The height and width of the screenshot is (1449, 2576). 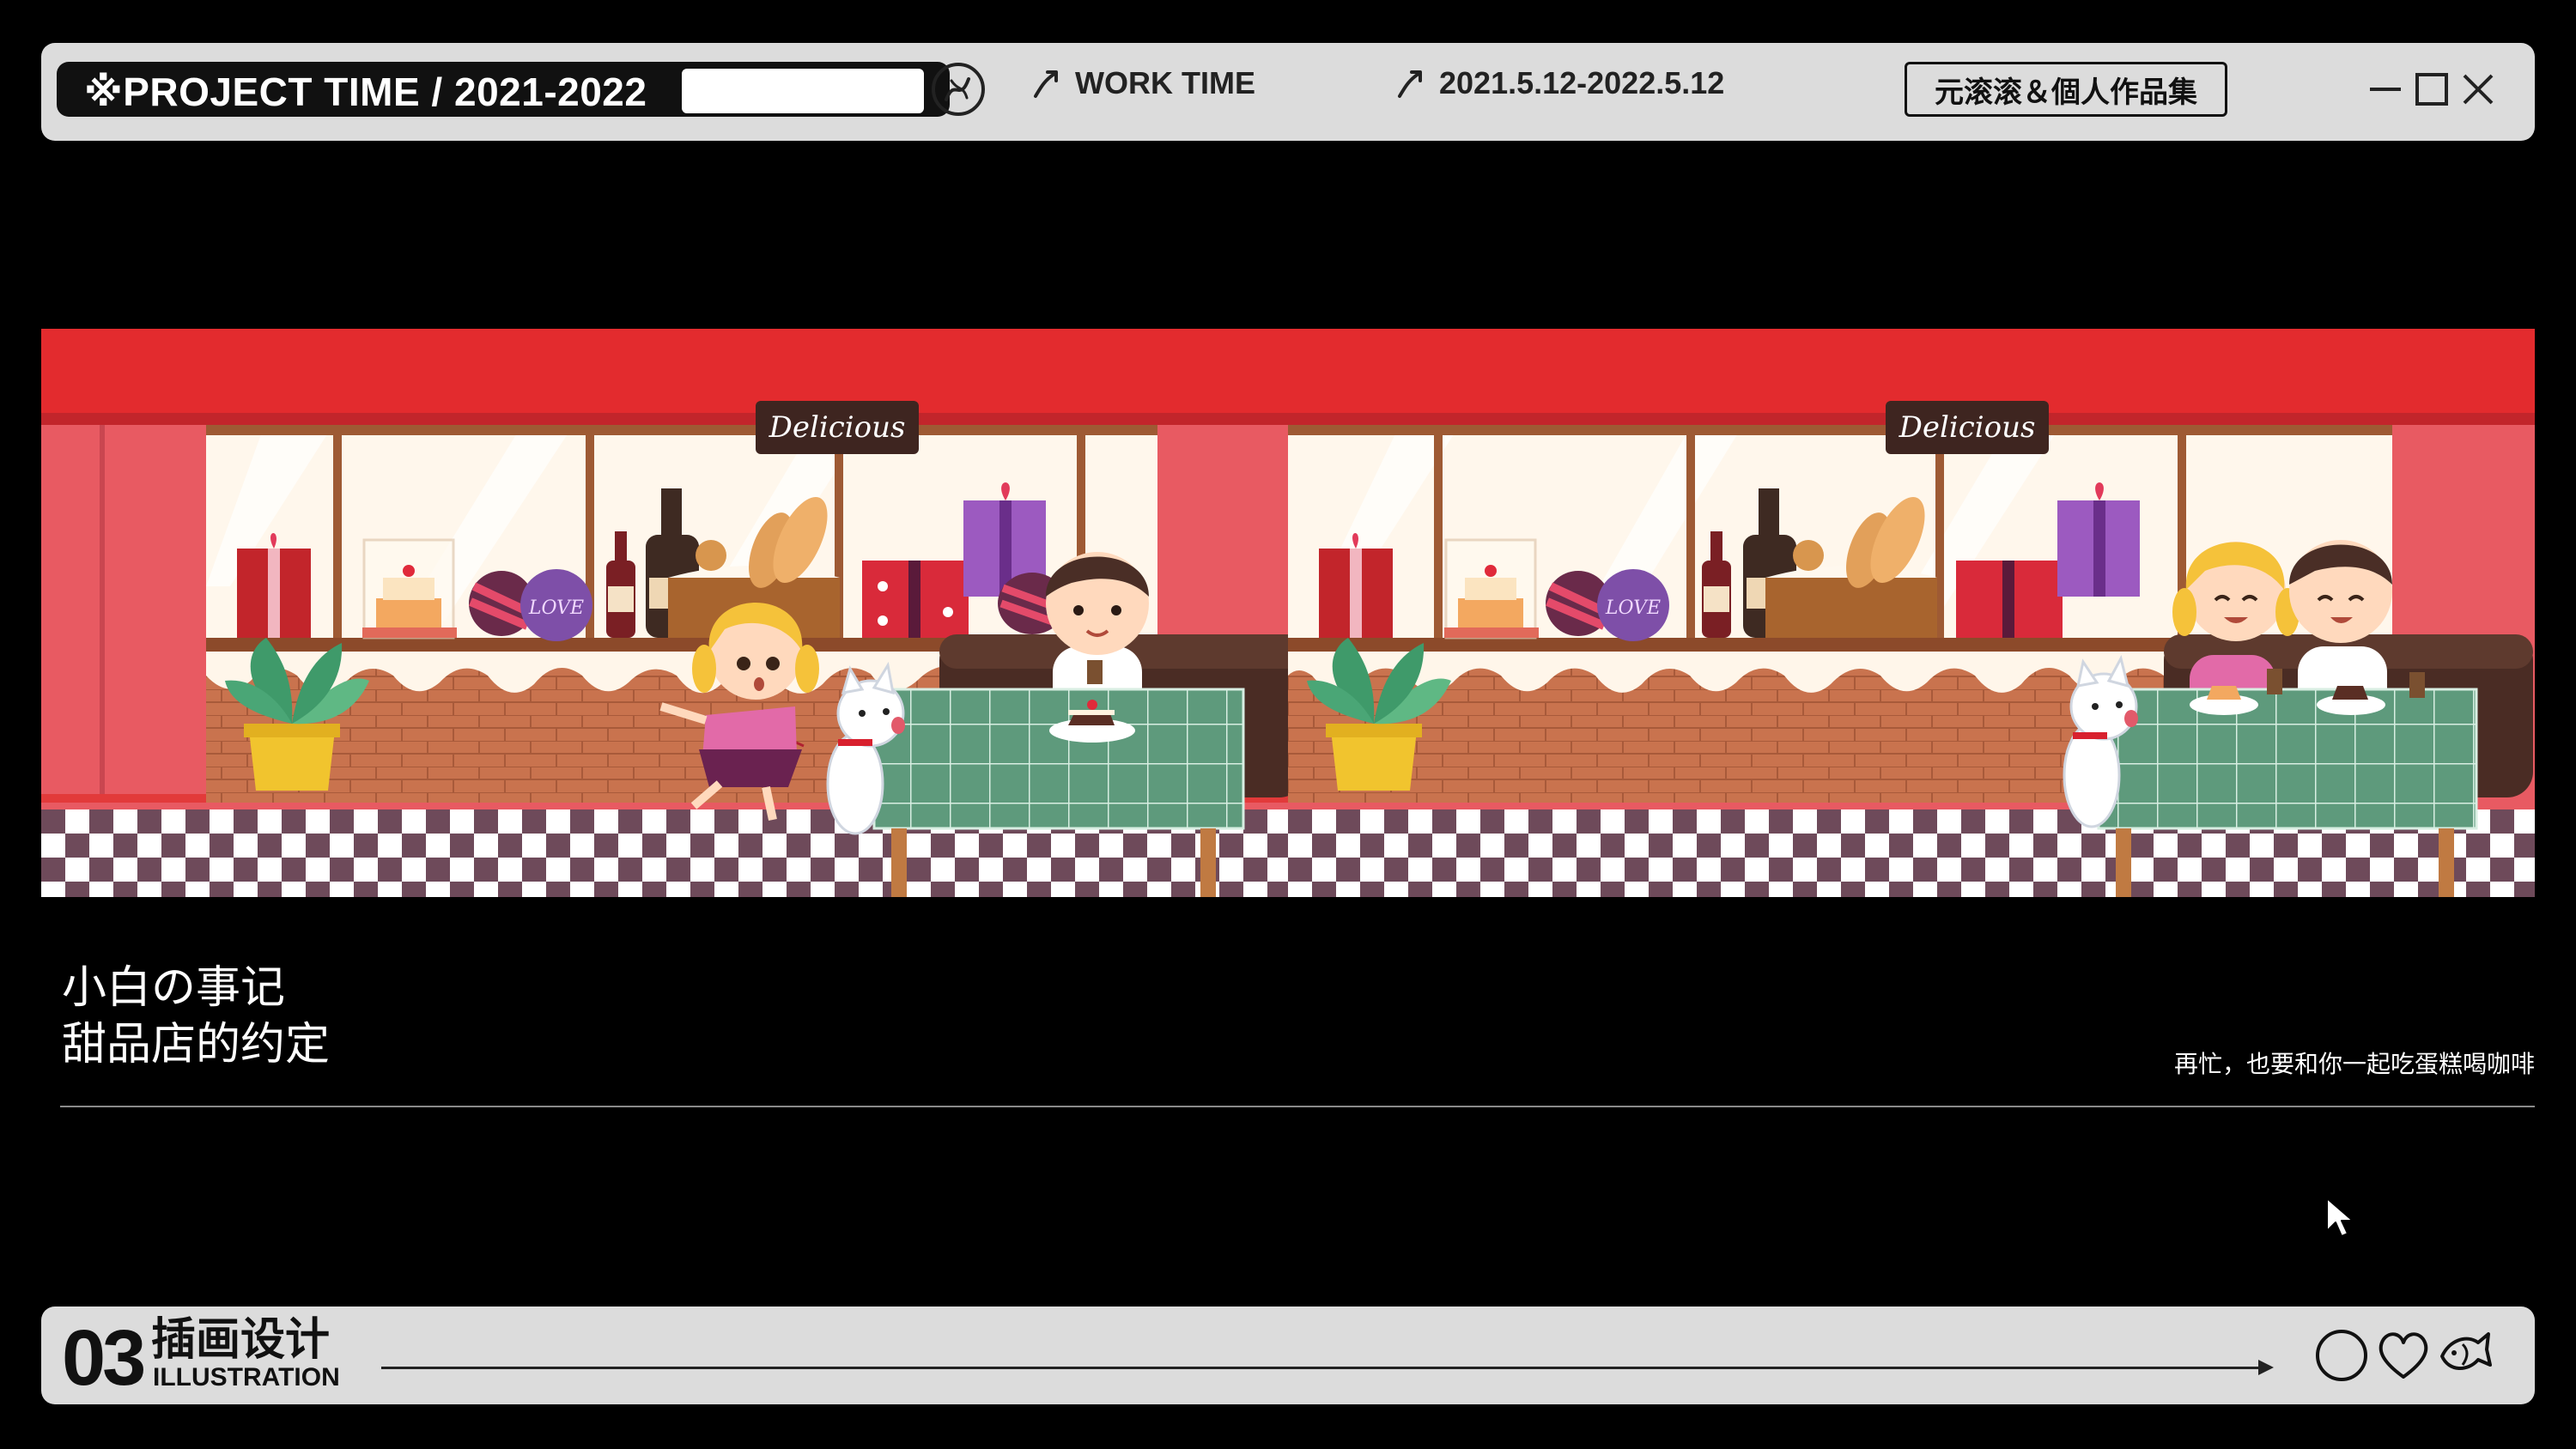 I want to click on heart-icon, so click(x=2404, y=1355).